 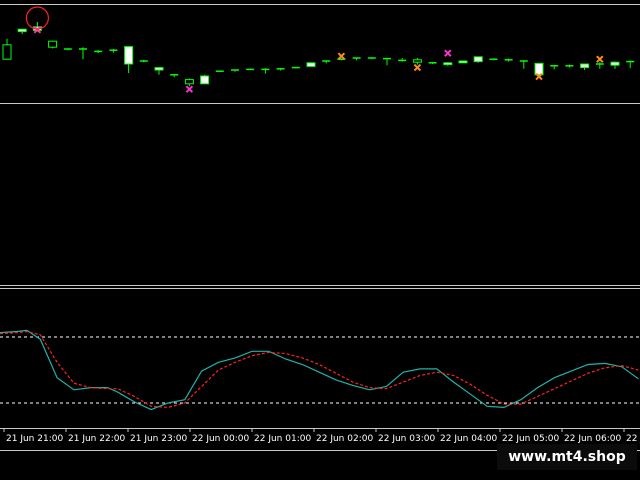 I want to click on time-tick-label: 22 Jun 03:00, so click(x=406, y=439).